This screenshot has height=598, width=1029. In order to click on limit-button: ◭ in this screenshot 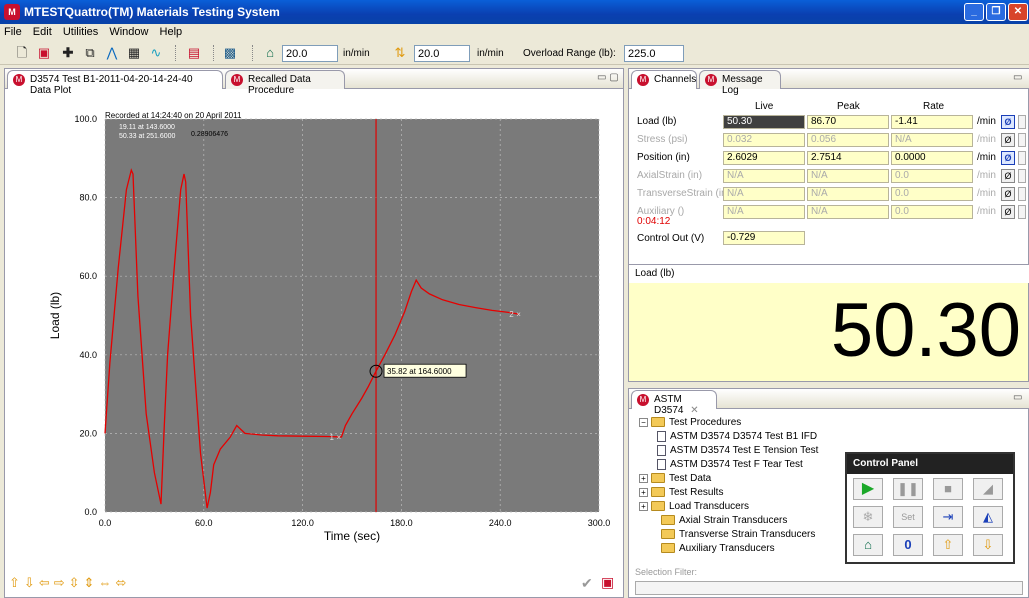, I will do `click(988, 517)`.